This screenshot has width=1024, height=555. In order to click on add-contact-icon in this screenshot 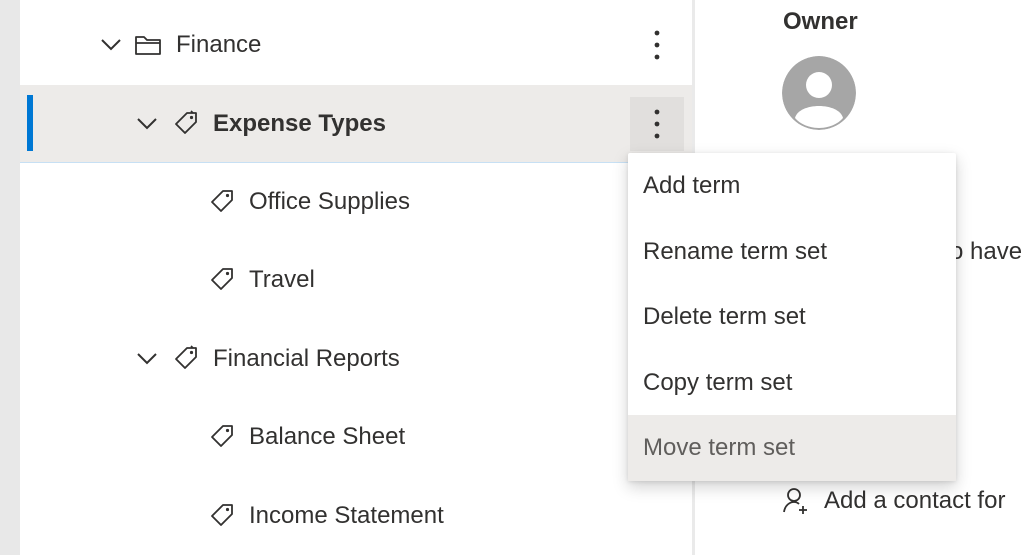, I will do `click(796, 501)`.